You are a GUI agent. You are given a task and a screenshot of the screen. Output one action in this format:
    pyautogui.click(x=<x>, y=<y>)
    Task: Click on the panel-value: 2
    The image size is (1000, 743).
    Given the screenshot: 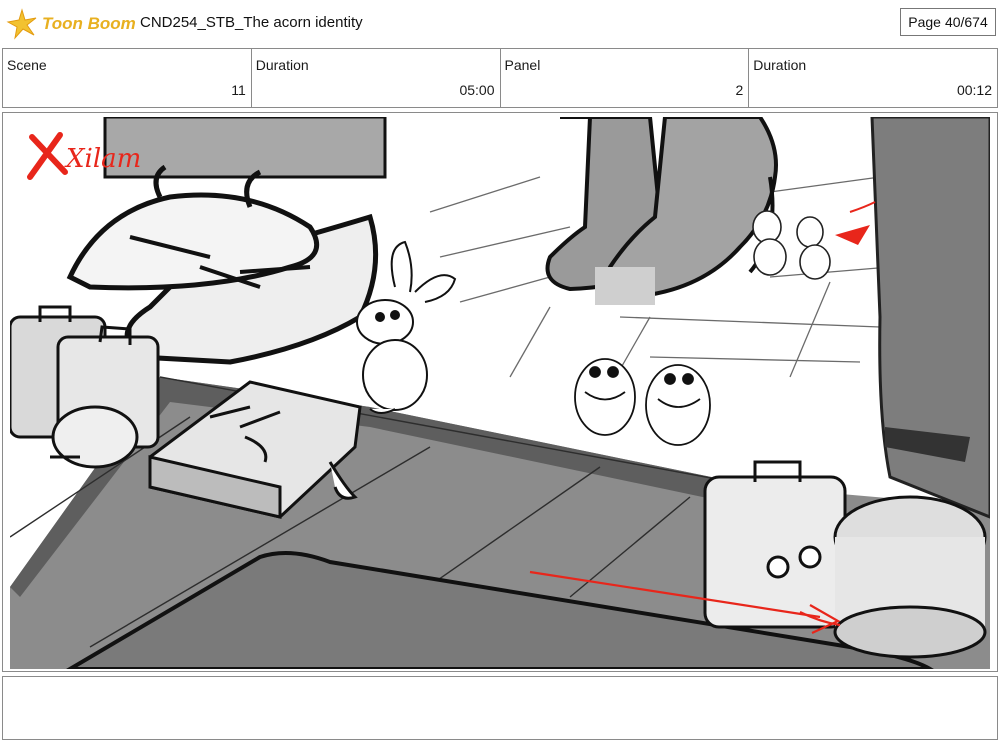 What is the action you would take?
    pyautogui.click(x=739, y=90)
    